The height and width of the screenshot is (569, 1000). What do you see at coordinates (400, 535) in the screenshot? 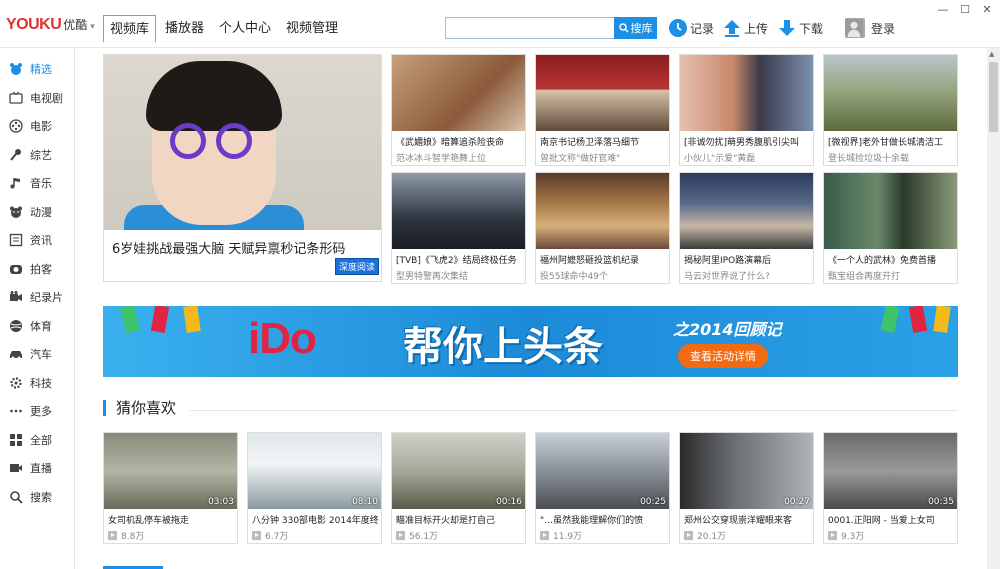
I see `play-count-icon` at bounding box center [400, 535].